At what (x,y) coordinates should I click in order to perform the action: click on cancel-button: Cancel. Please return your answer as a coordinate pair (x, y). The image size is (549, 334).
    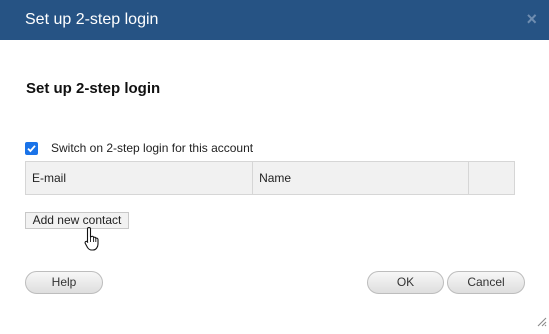
    Looking at the image, I should click on (486, 282).